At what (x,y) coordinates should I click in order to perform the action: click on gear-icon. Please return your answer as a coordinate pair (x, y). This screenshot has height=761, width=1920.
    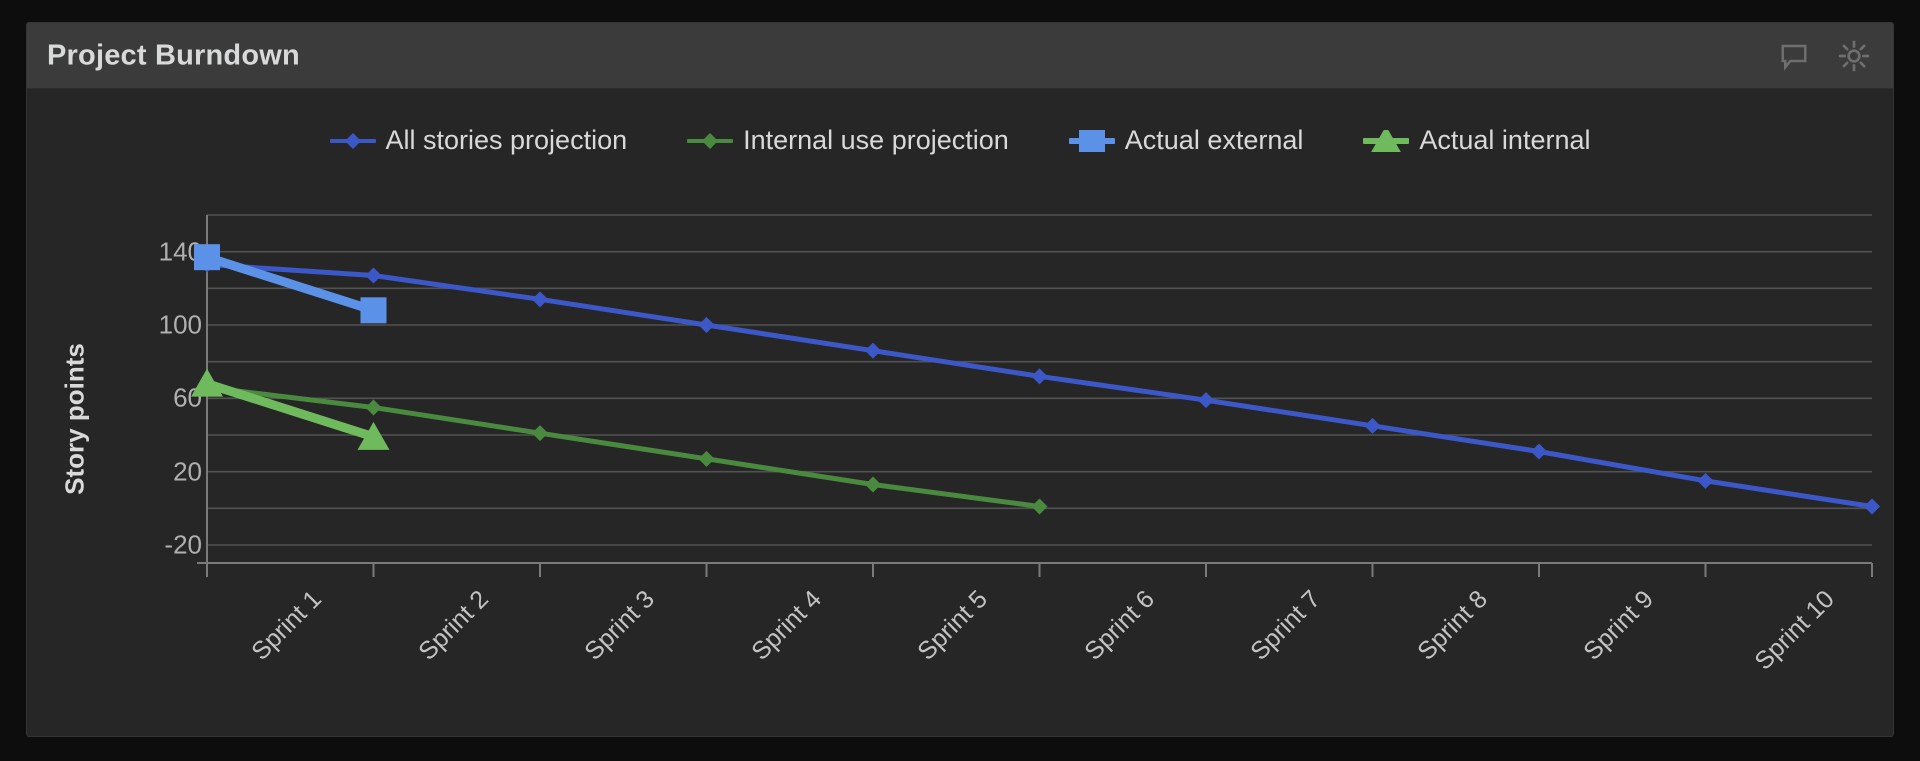
    Looking at the image, I should click on (1854, 56).